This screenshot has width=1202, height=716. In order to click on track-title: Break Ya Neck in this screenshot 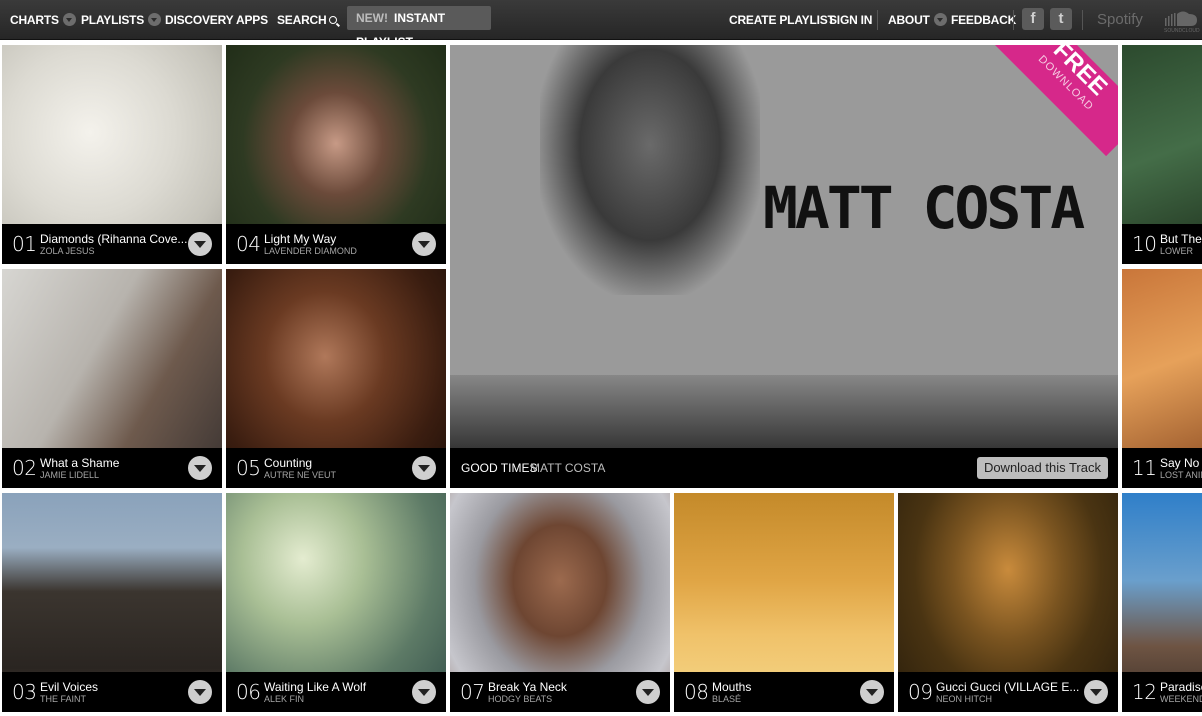, I will do `click(563, 687)`.